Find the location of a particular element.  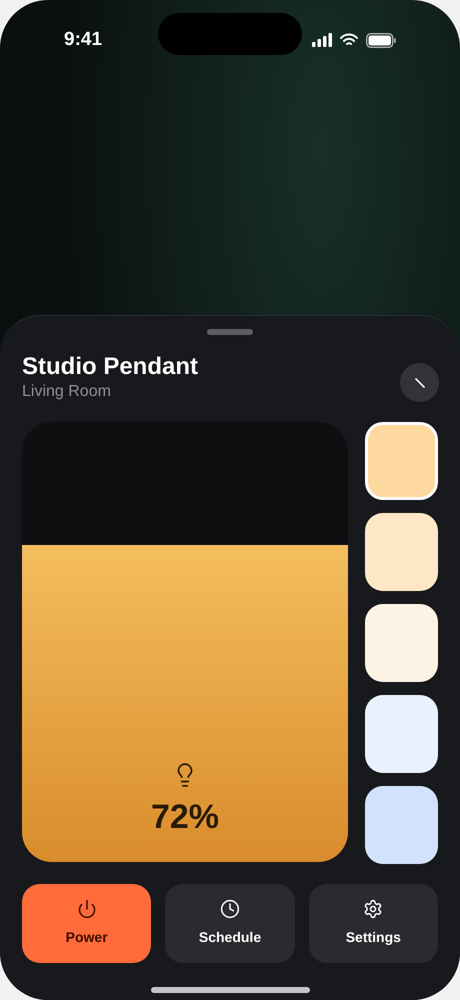

drag-handle is located at coordinates (230, 332).